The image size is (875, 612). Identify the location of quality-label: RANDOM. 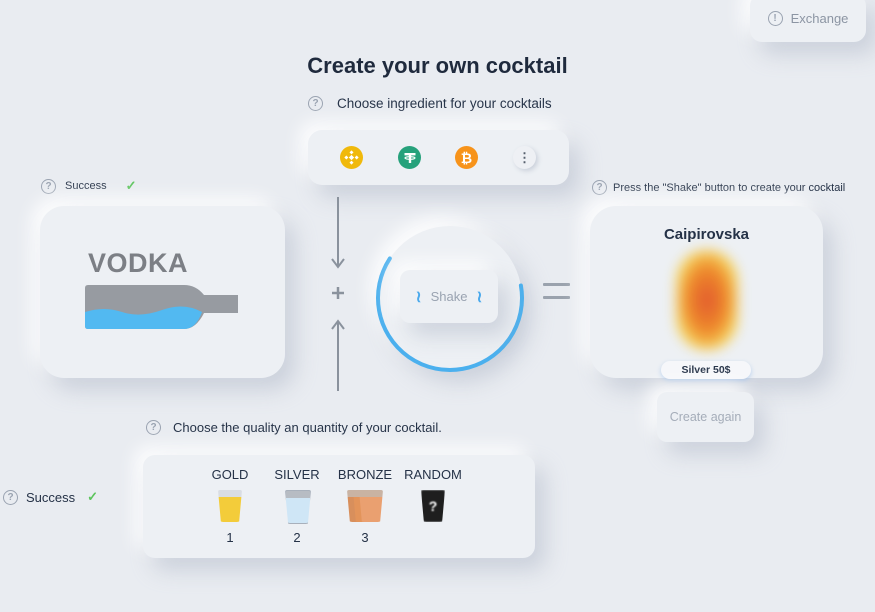
(433, 474).